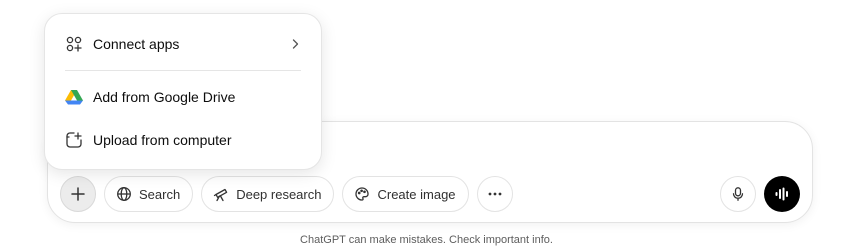 The image size is (853, 250). I want to click on chevron-right-icon, so click(295, 44).